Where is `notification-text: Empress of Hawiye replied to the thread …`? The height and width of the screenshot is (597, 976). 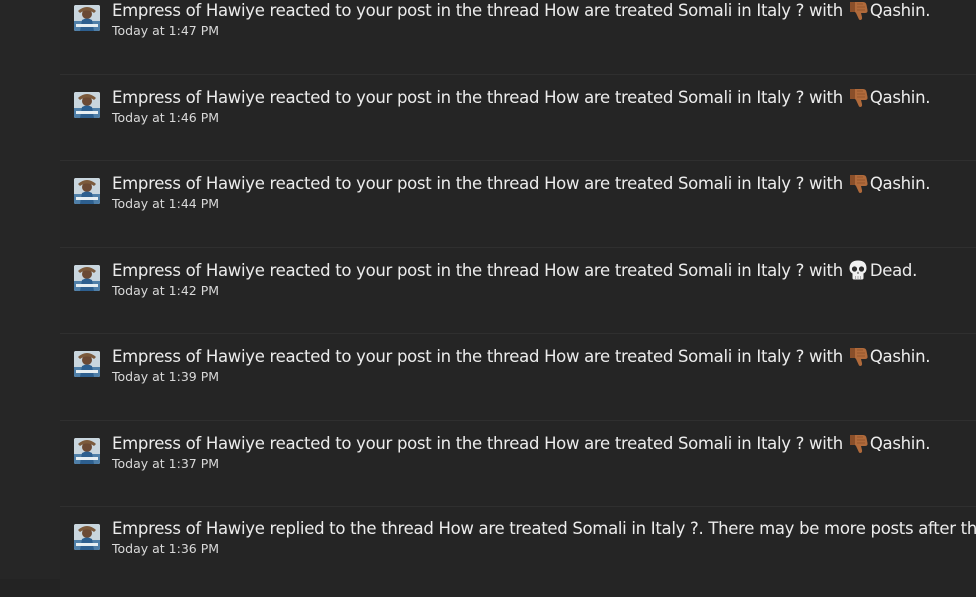
notification-text: Empress of Hawiye replied to the thread … is located at coordinates (544, 529).